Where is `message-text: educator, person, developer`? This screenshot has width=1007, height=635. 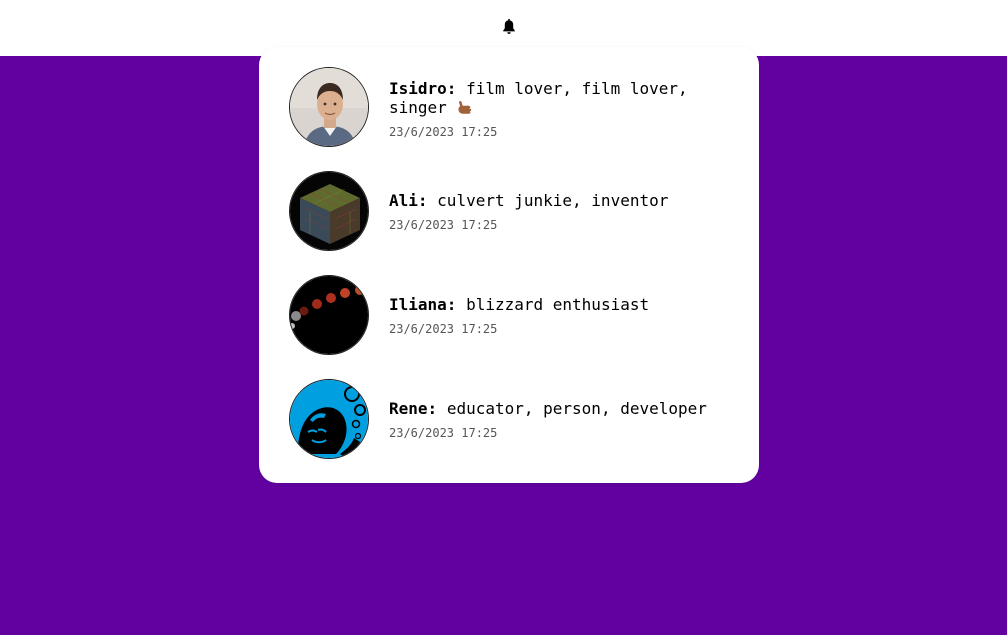
message-text: educator, person, developer is located at coordinates (576, 408).